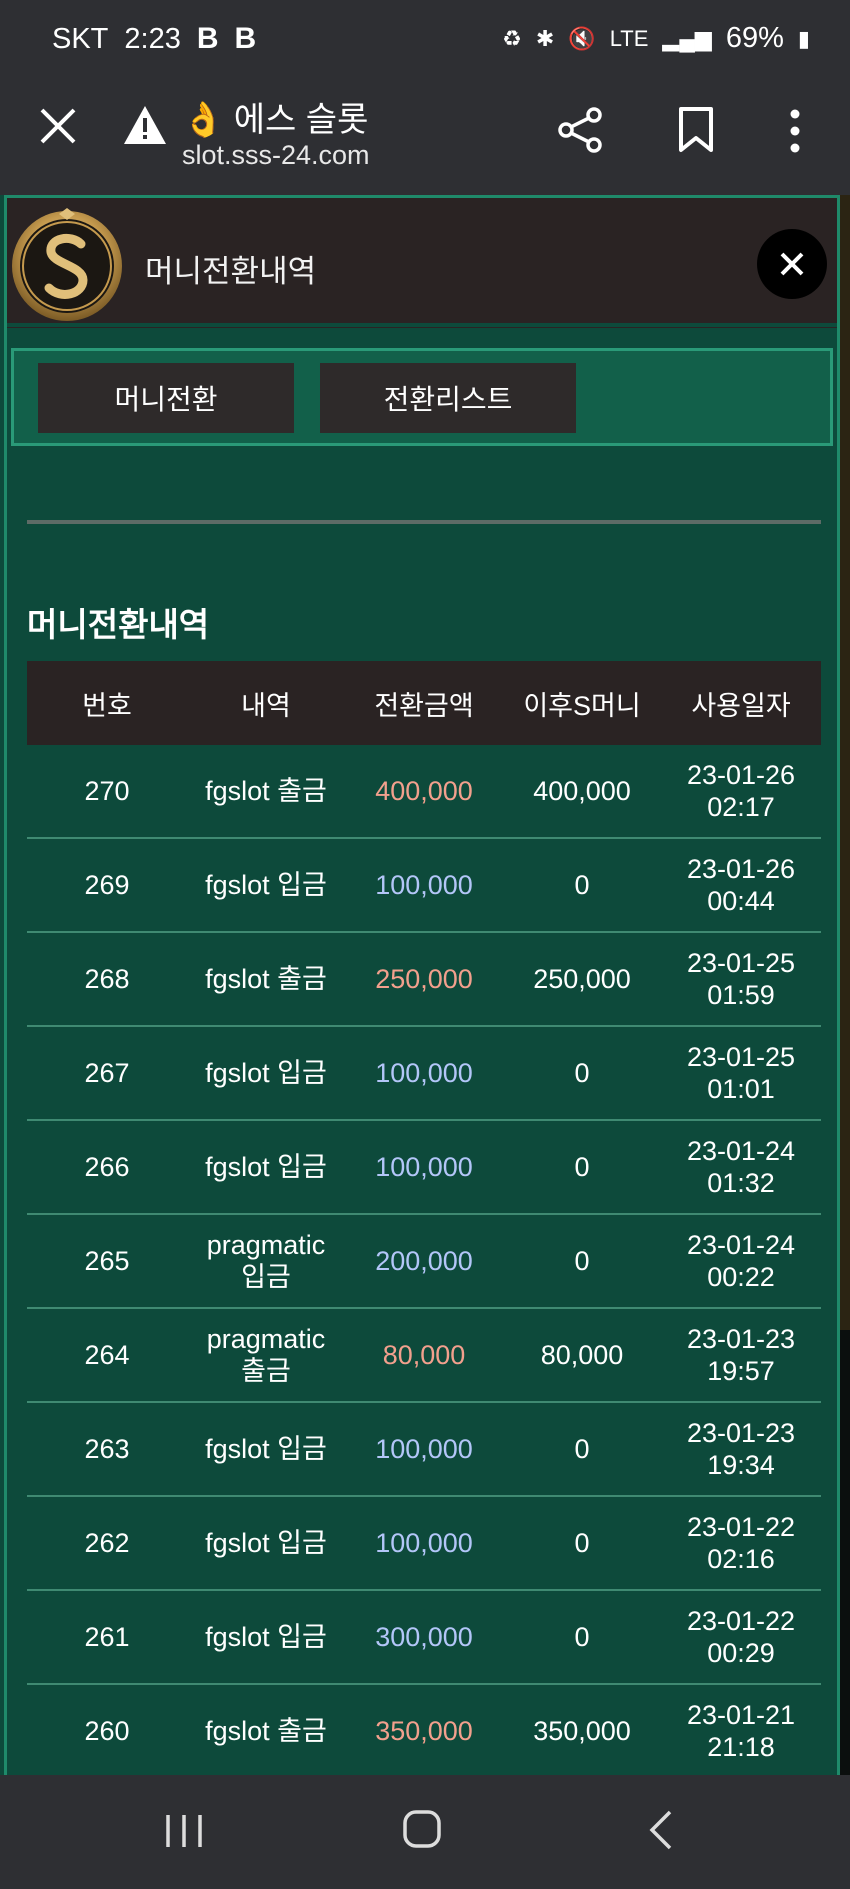 This screenshot has height=1889, width=850. I want to click on lte-label: LTE, so click(629, 38).